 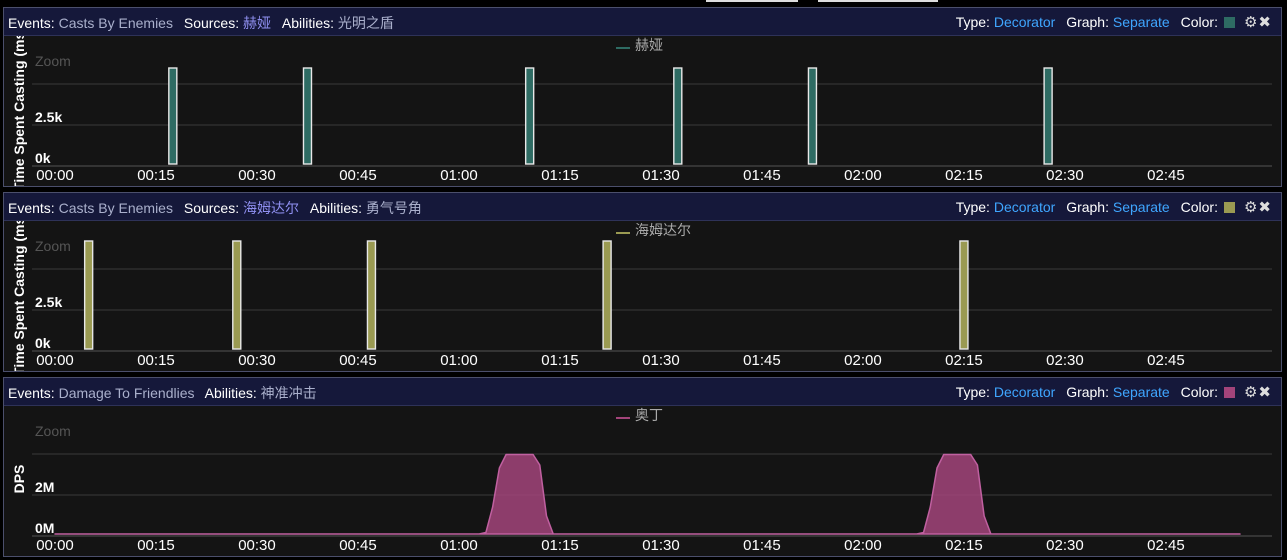 I want to click on y-tick-label: 0M, so click(x=44, y=528).